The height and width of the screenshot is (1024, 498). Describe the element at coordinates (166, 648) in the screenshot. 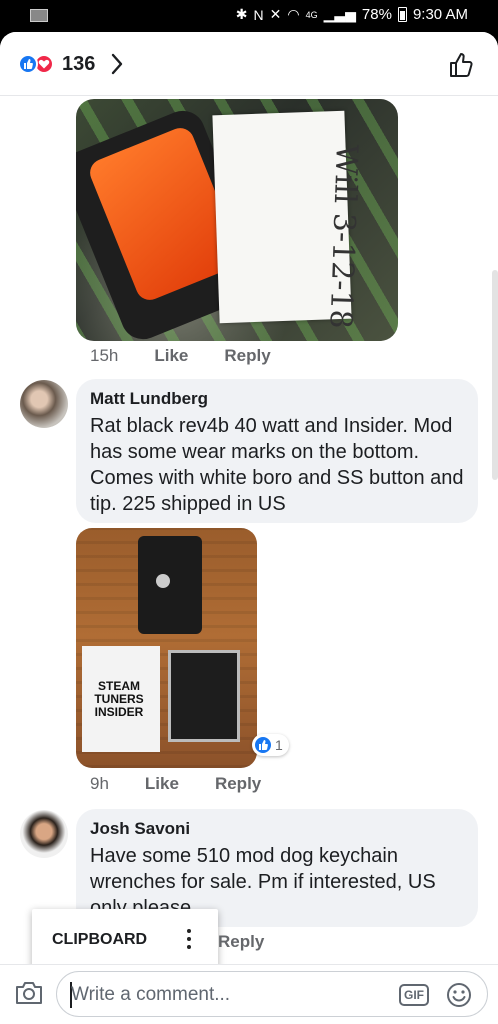

I see `comment-photo-mod-kit: STEAM TUNERS INSIDER` at that location.